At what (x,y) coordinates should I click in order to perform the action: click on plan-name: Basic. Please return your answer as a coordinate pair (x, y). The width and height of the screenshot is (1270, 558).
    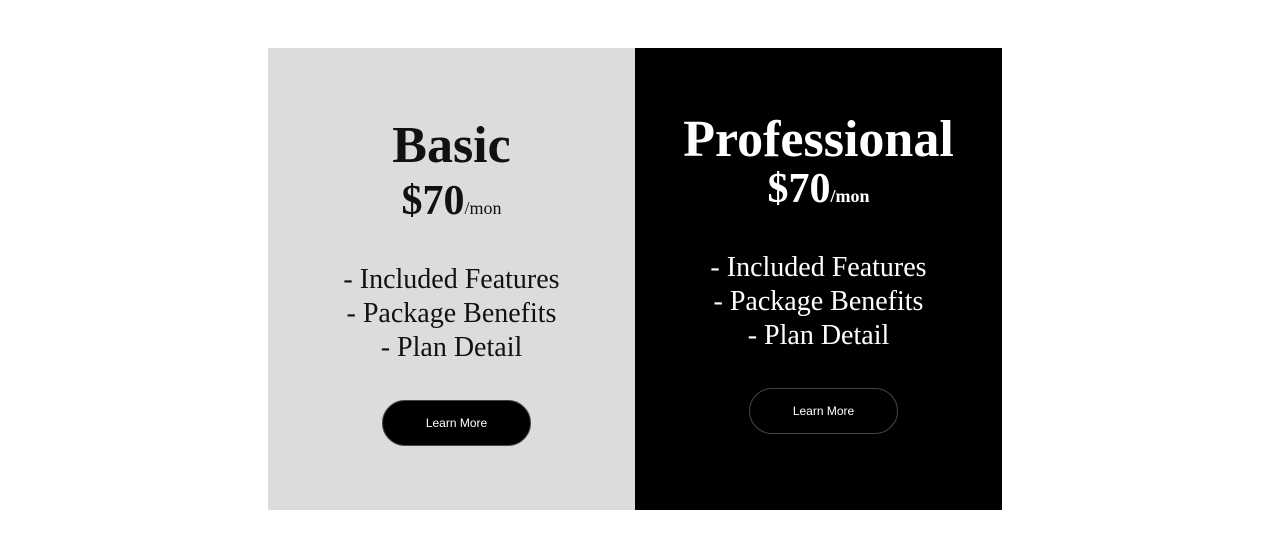
    Looking at the image, I should click on (451, 145).